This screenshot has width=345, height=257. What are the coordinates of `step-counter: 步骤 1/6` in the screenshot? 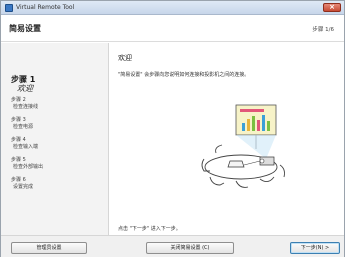 It's located at (323, 30).